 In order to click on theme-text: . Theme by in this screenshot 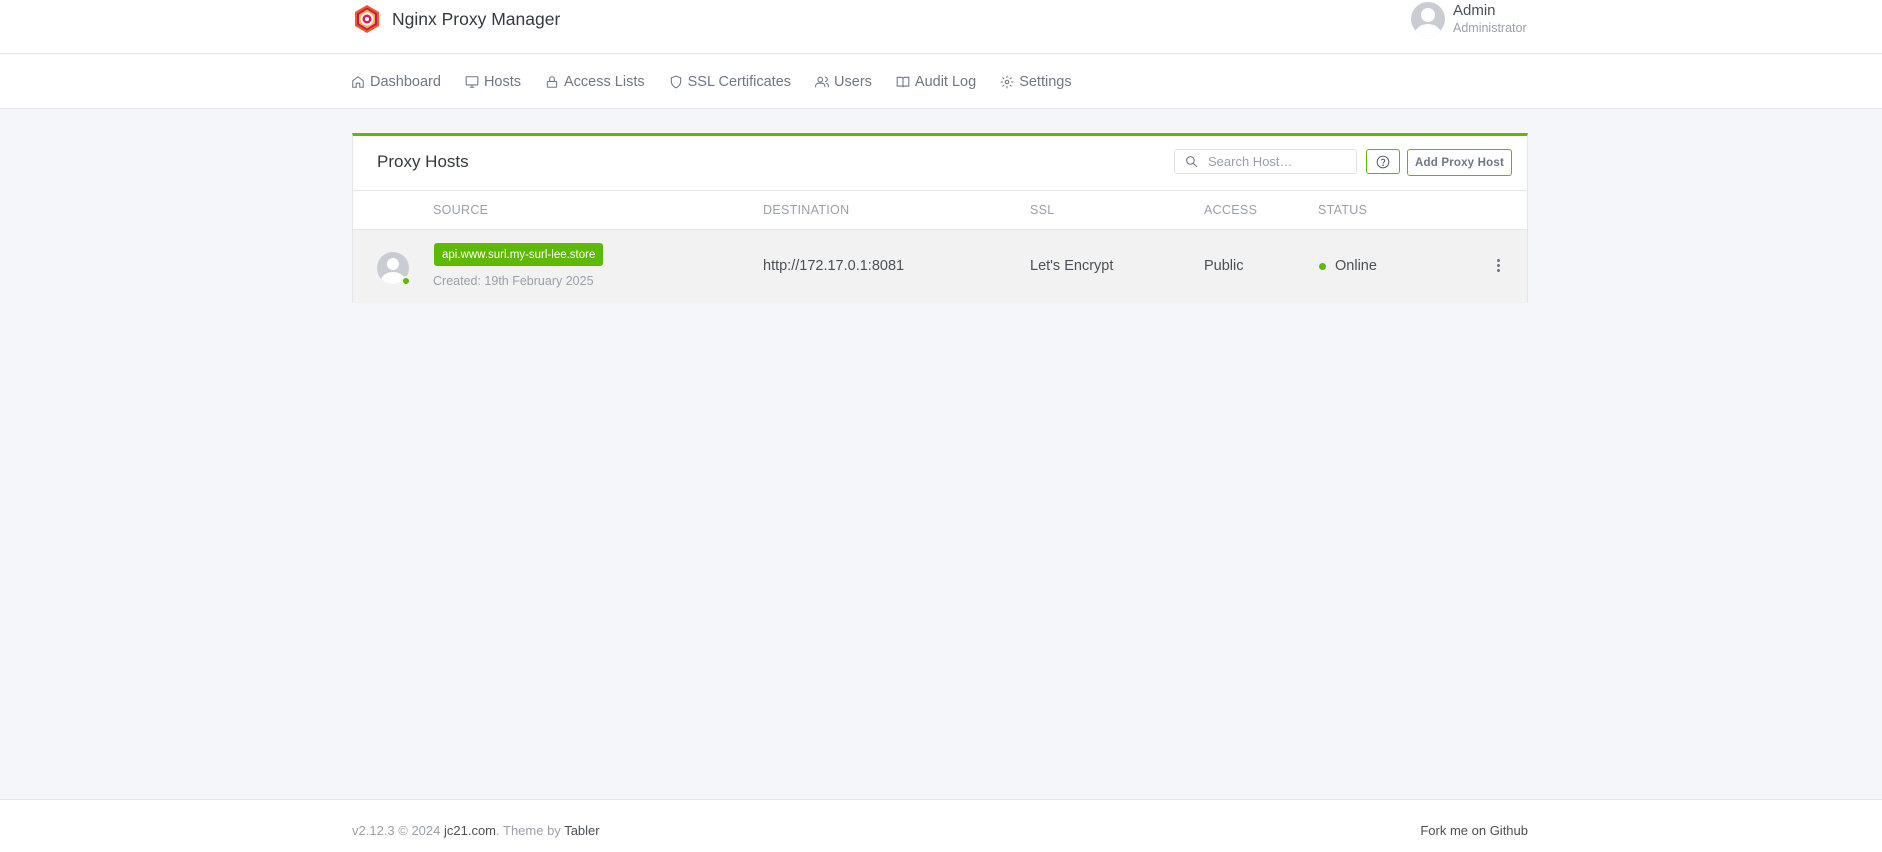, I will do `click(530, 830)`.